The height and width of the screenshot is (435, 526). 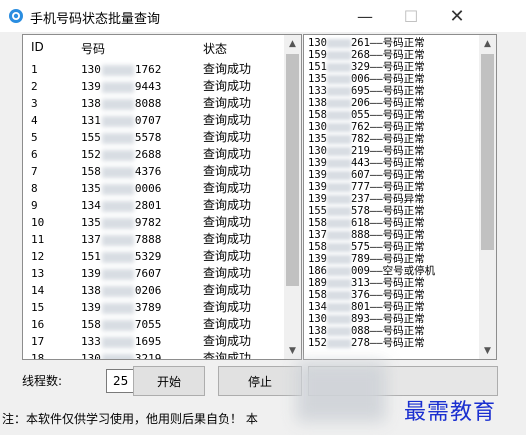 What do you see at coordinates (121, 86) in the screenshot?
I see `row-number: 139 9443` at bounding box center [121, 86].